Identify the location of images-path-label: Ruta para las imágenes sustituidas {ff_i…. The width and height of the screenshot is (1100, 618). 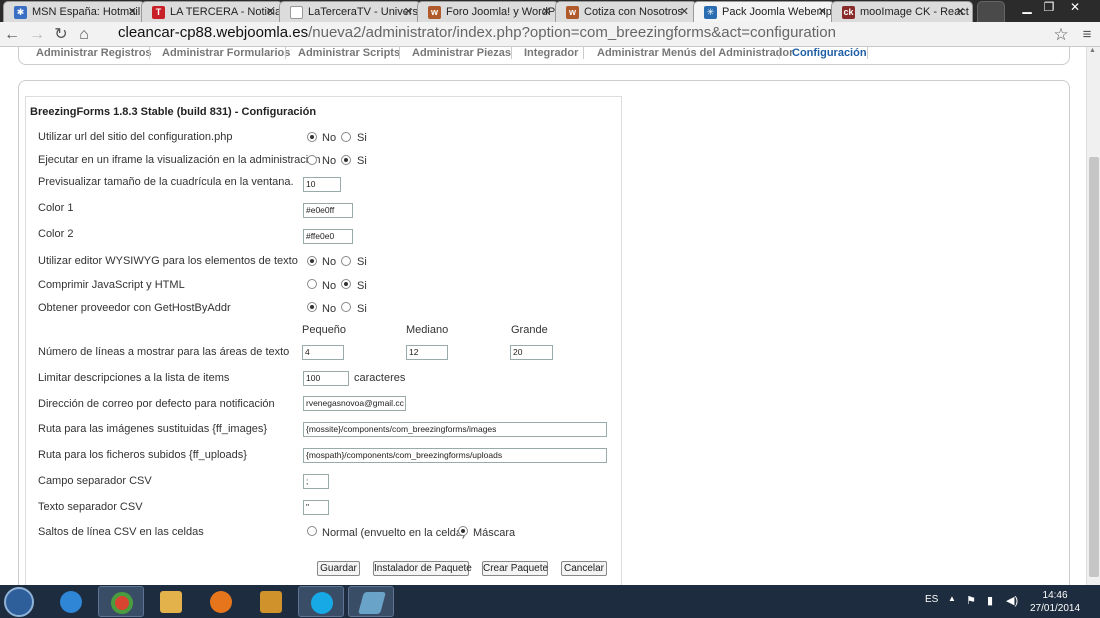
(153, 429).